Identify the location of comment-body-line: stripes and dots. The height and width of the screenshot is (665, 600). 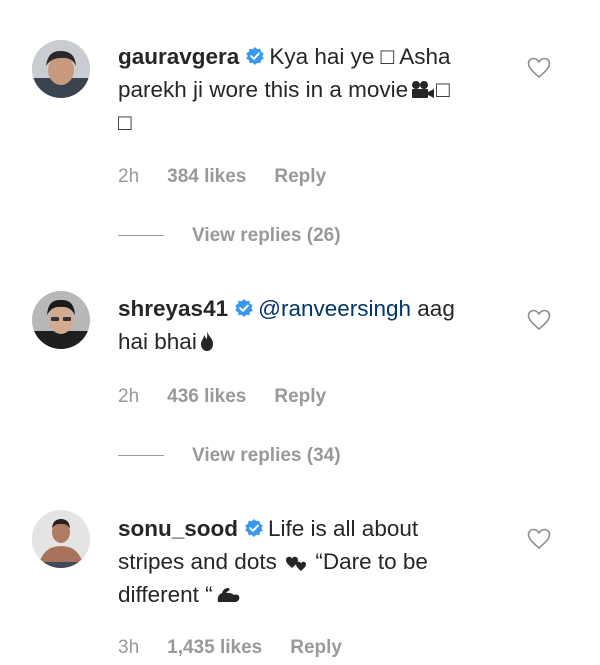
(197, 561).